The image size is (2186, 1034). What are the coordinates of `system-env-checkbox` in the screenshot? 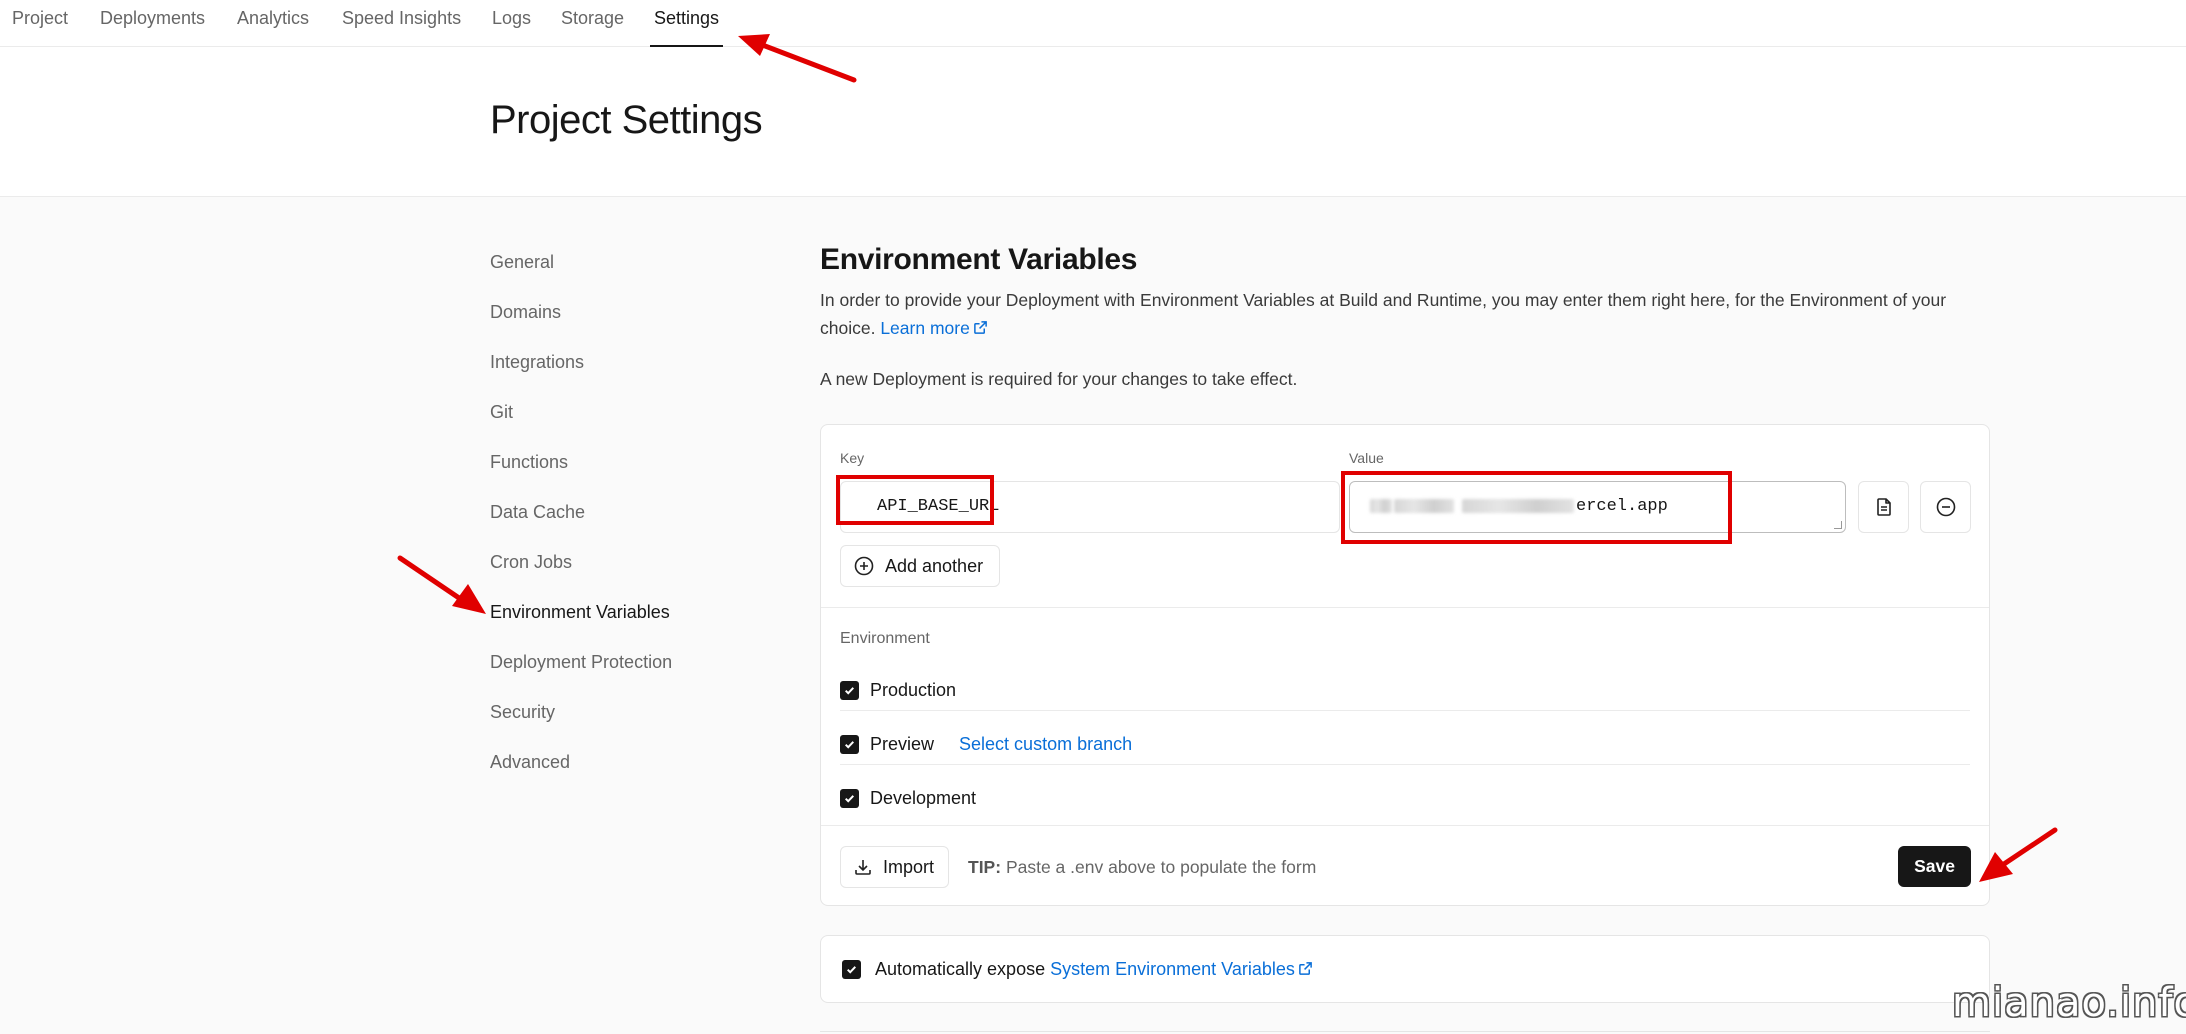 It's located at (851, 969).